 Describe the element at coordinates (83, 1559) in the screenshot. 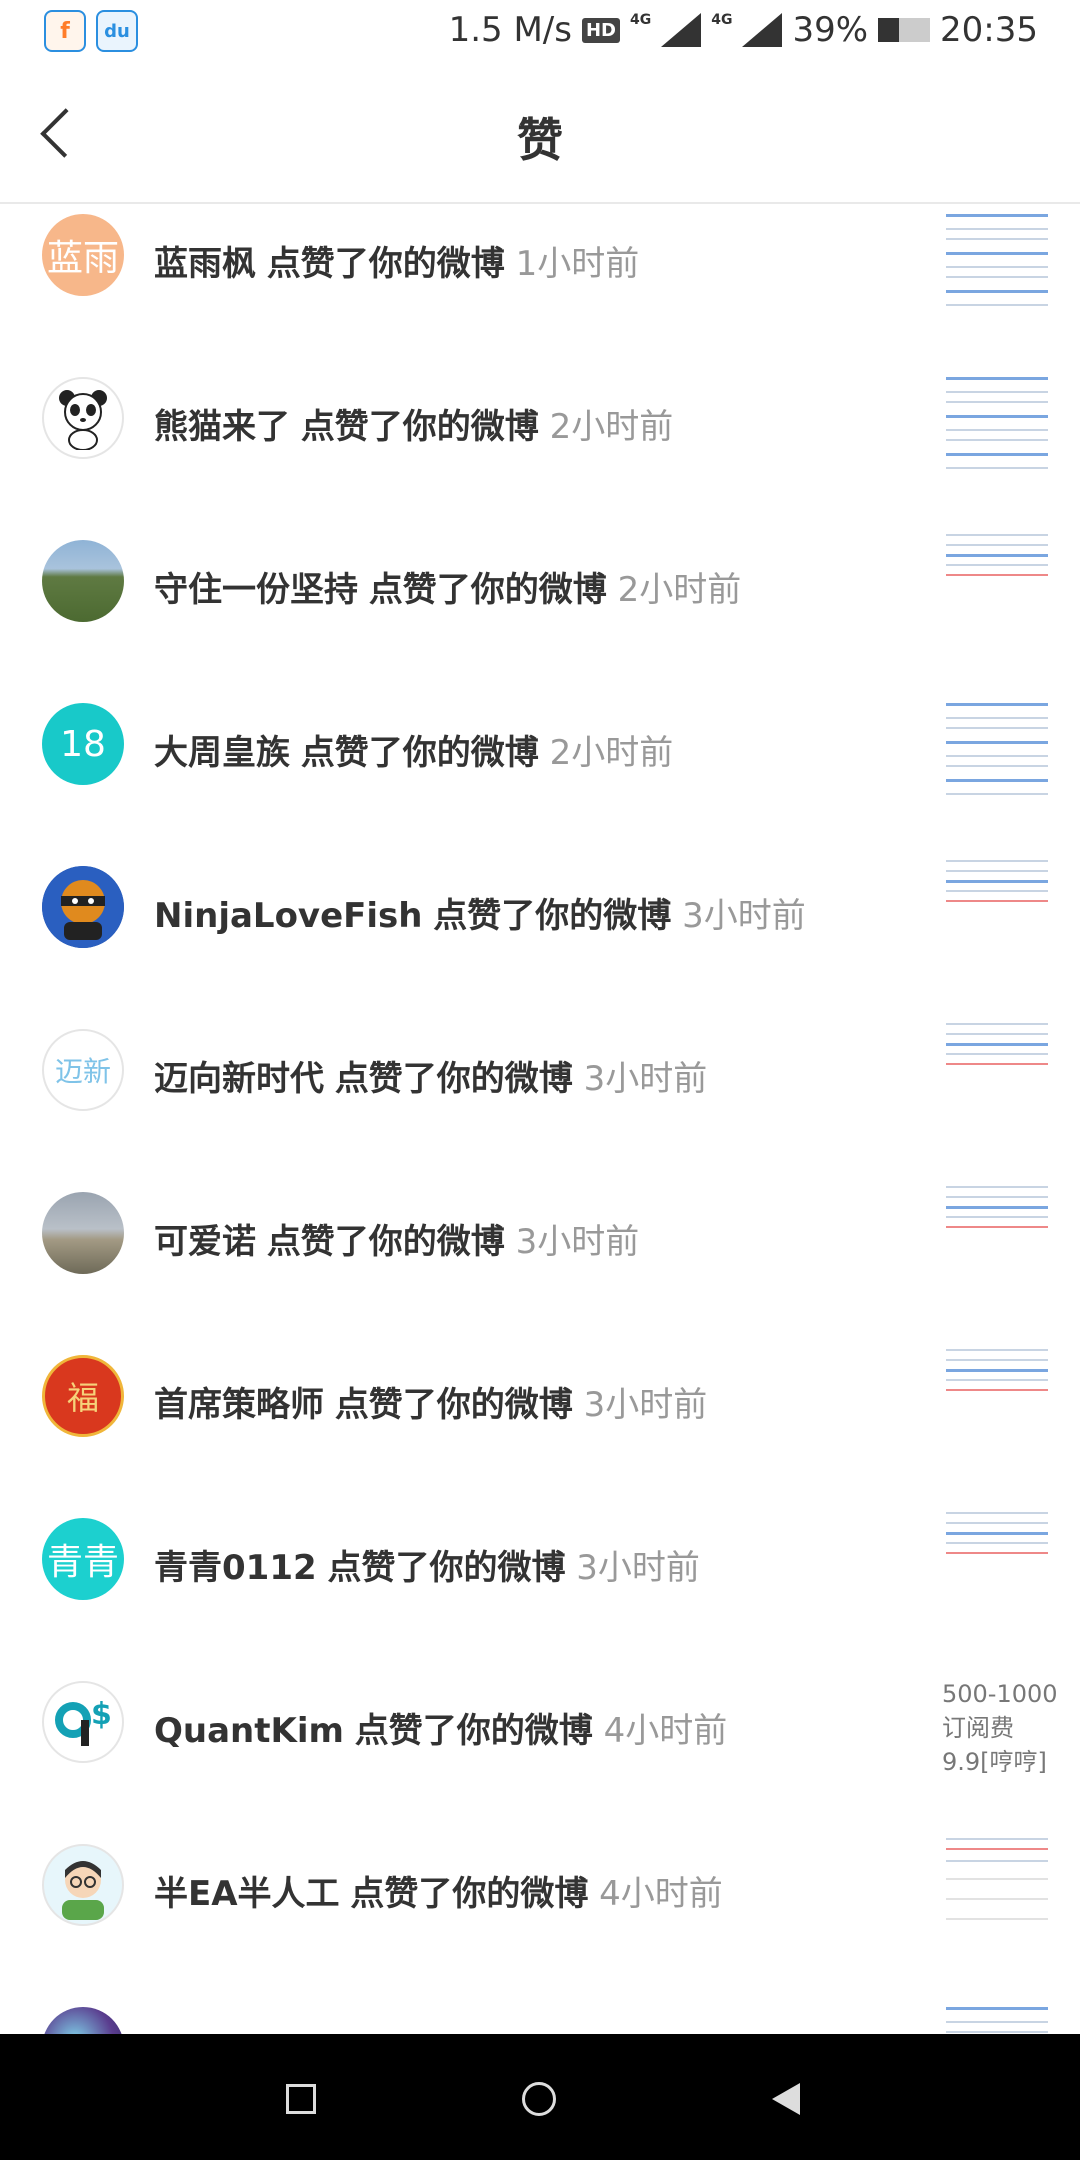

I see `avatar: 青青` at that location.